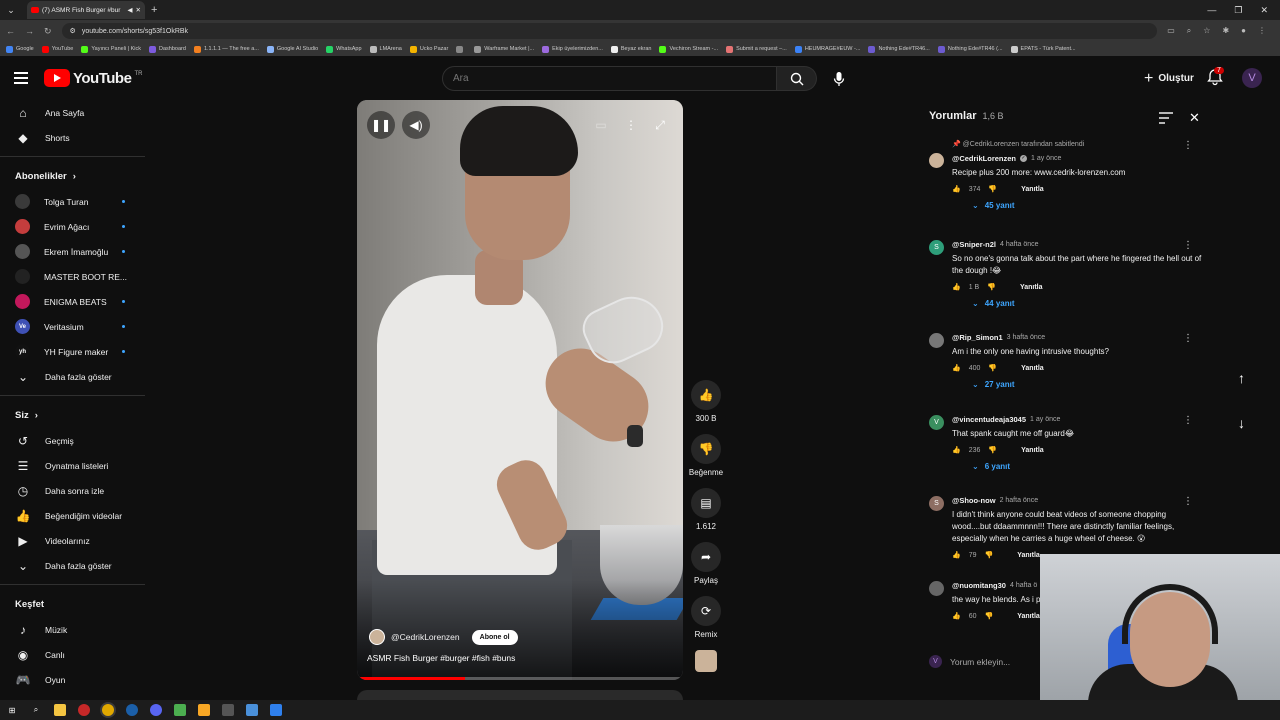  I want to click on taskbar-search-icon: ⌕, so click(36, 710).